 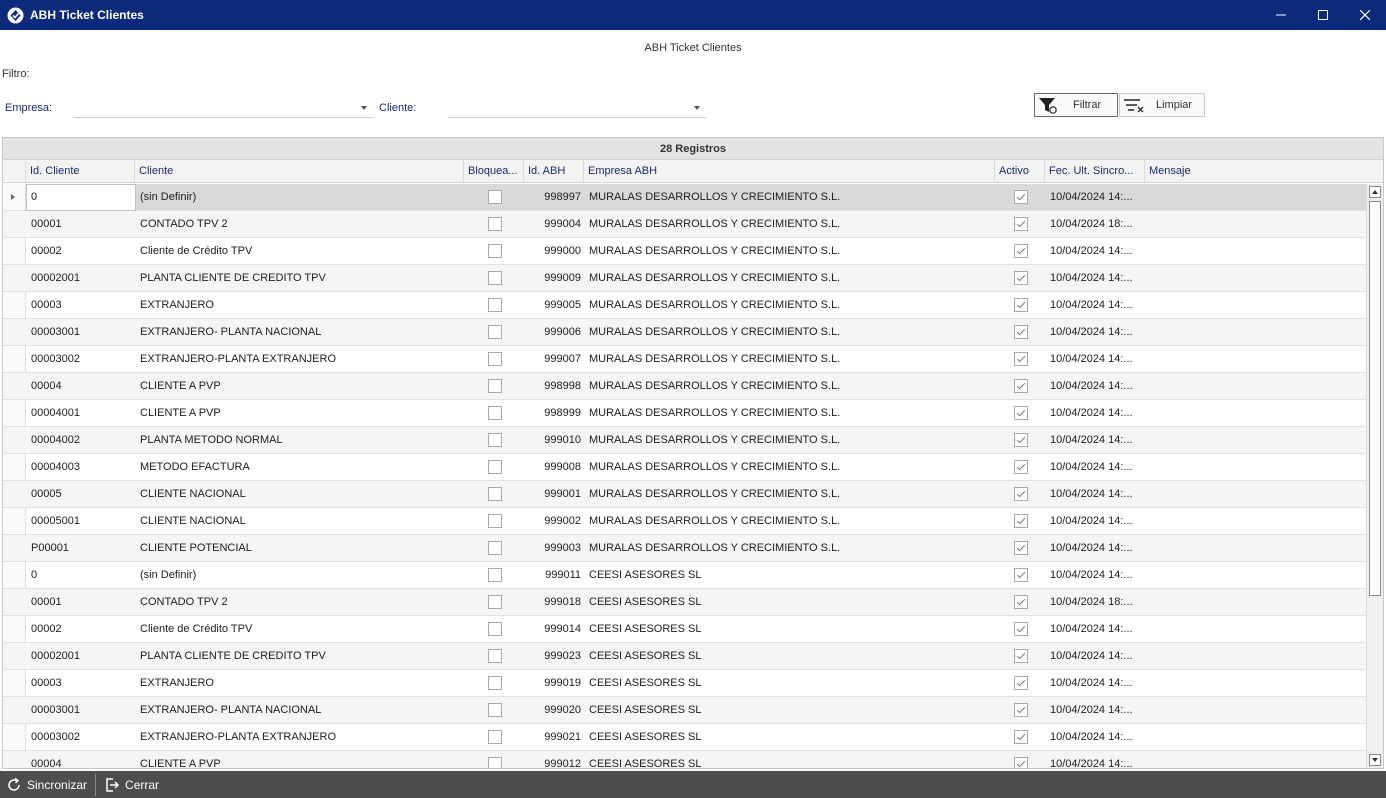 What do you see at coordinates (554, 759) in the screenshot?
I see `cell-id-abh: 999012` at bounding box center [554, 759].